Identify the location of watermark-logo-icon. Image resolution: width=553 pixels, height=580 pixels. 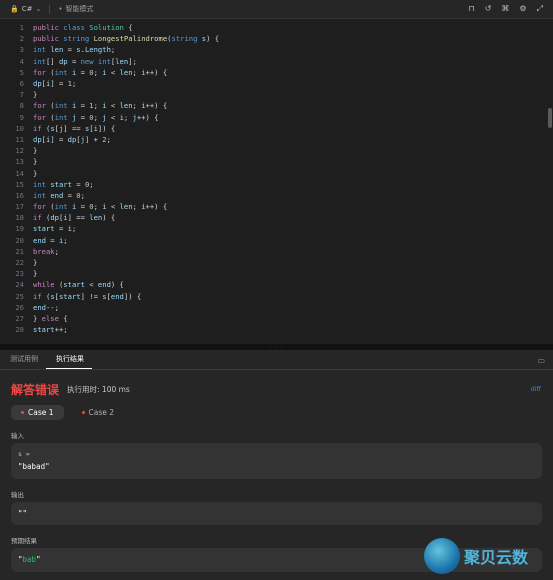
(442, 556).